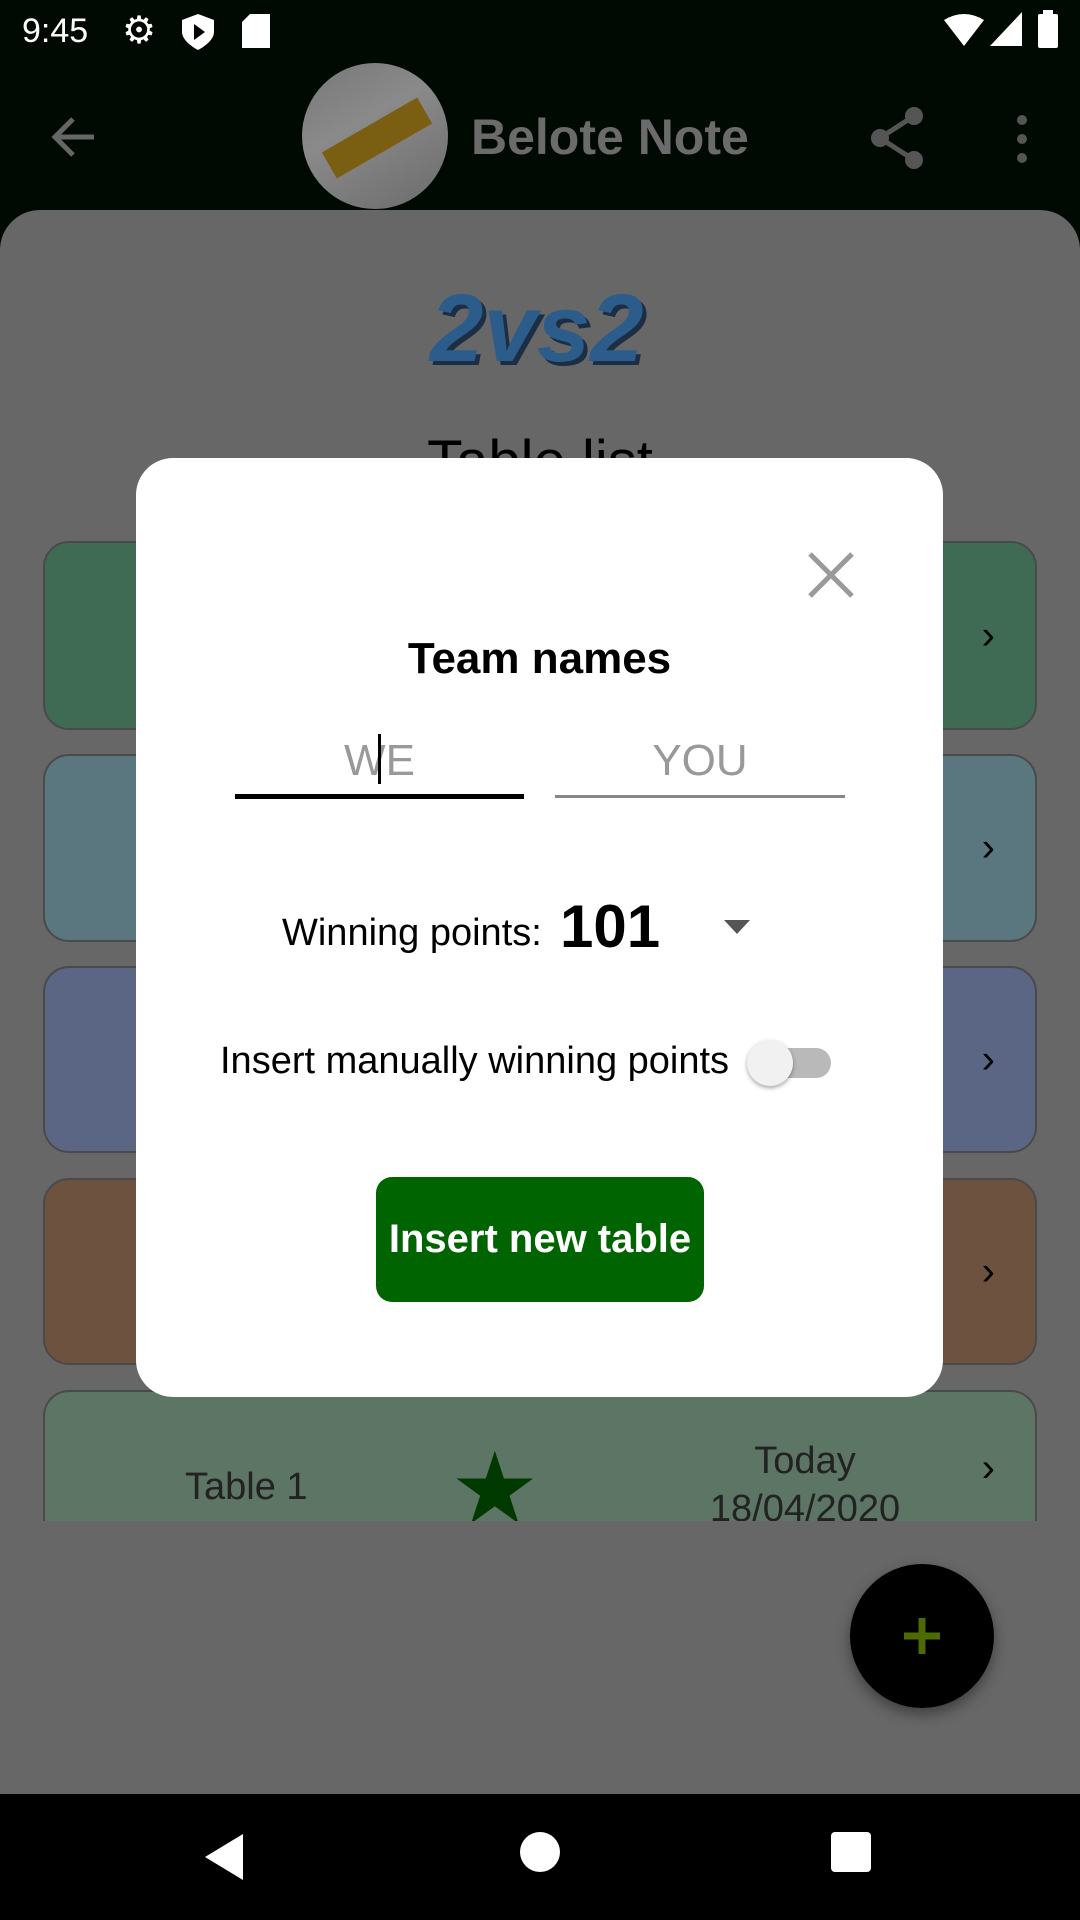 Image resolution: width=1080 pixels, height=1920 pixels. I want to click on table-card-clip: Table 1 ★ Today 18/04/2020 ›, so click(540, 1455).